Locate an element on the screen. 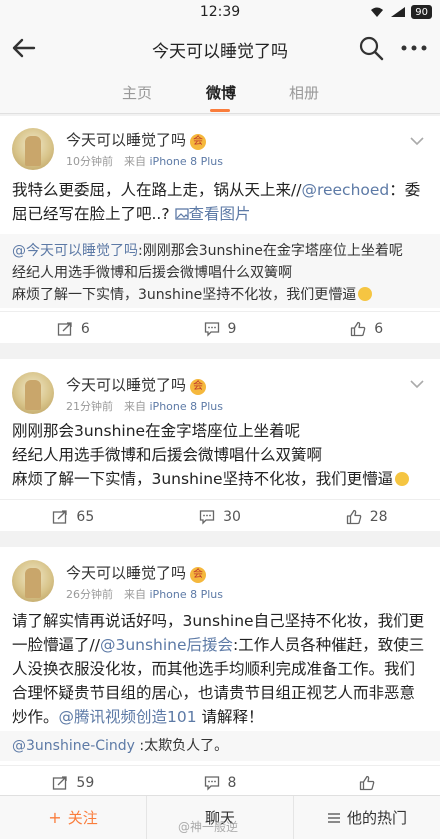  image-icon is located at coordinates (181, 214).